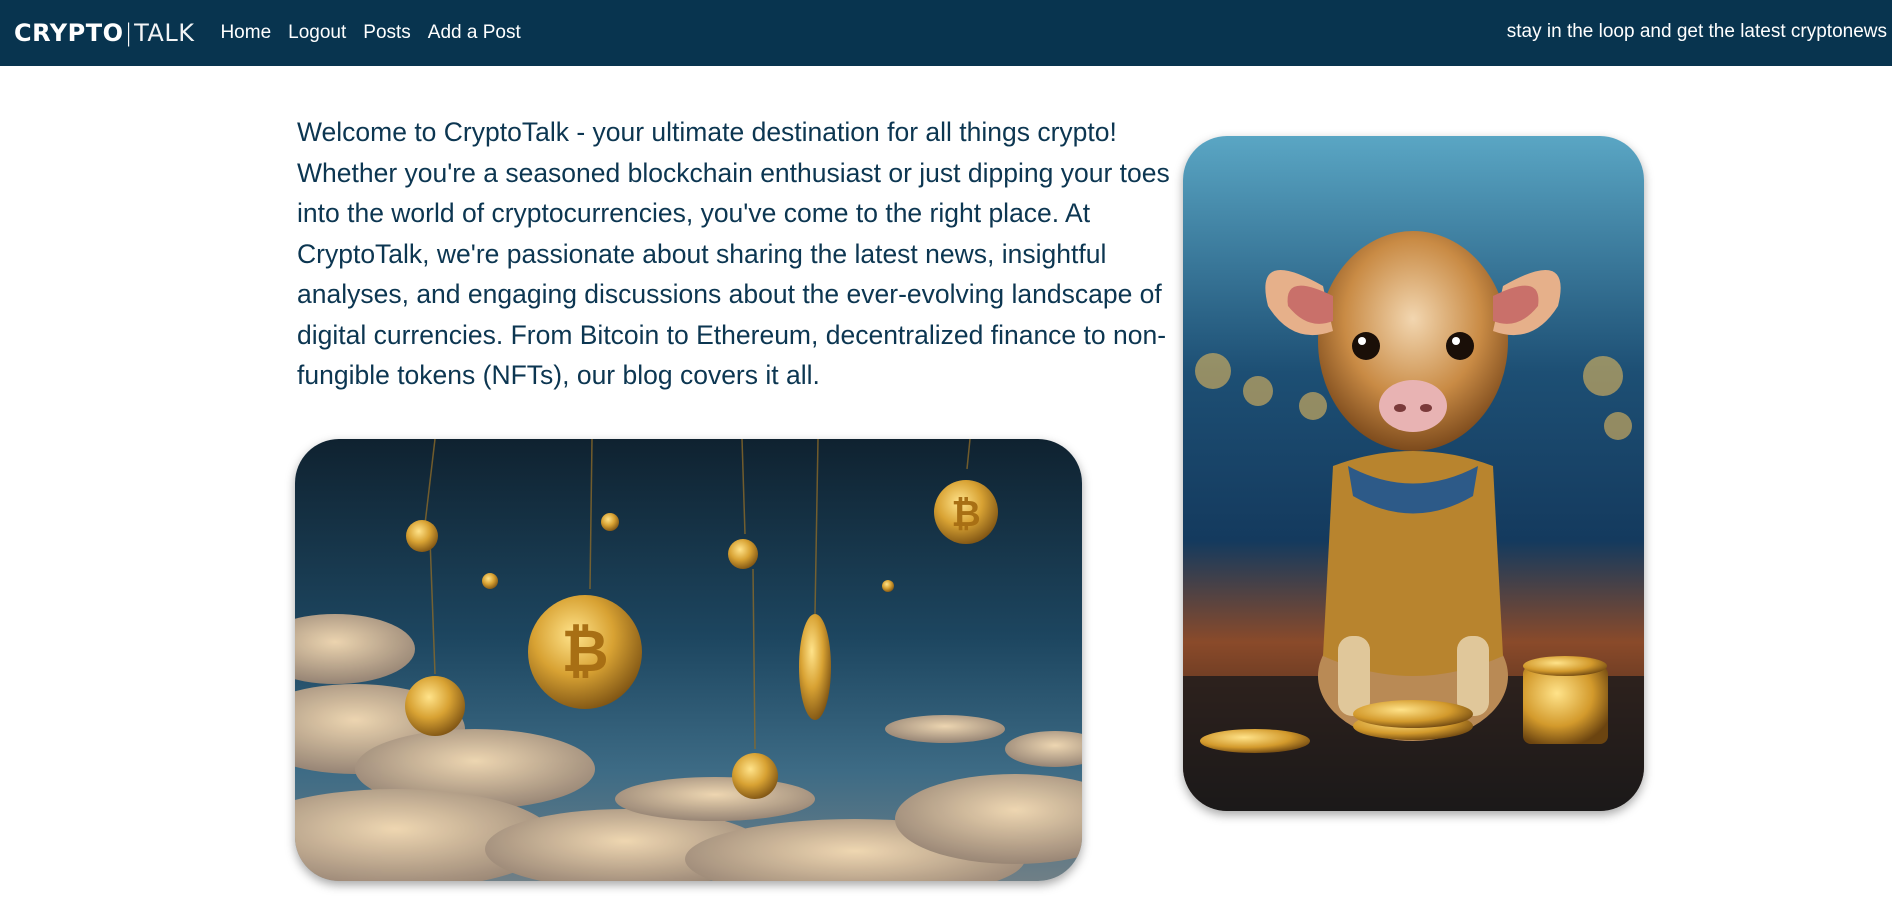 This screenshot has height=908, width=1892. I want to click on brand-name-bold: CRYPTO, so click(69, 33).